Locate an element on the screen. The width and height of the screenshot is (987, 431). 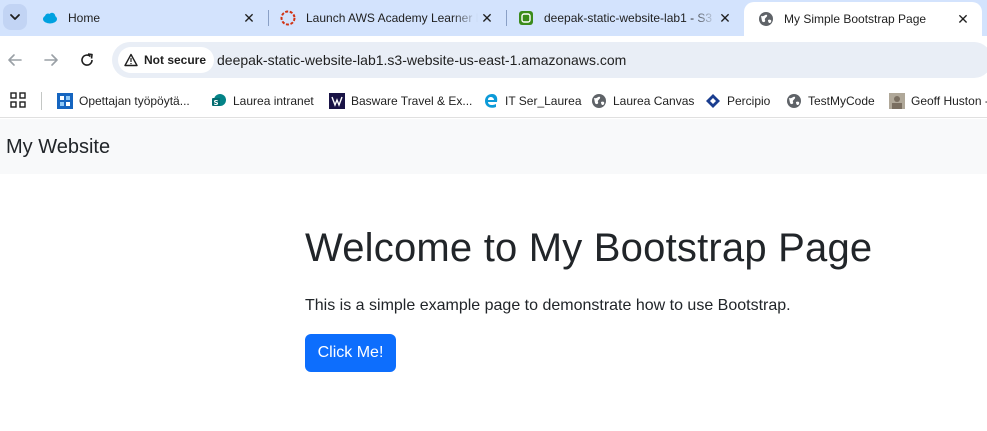
salesforce-cloud-icon is located at coordinates (50, 18).